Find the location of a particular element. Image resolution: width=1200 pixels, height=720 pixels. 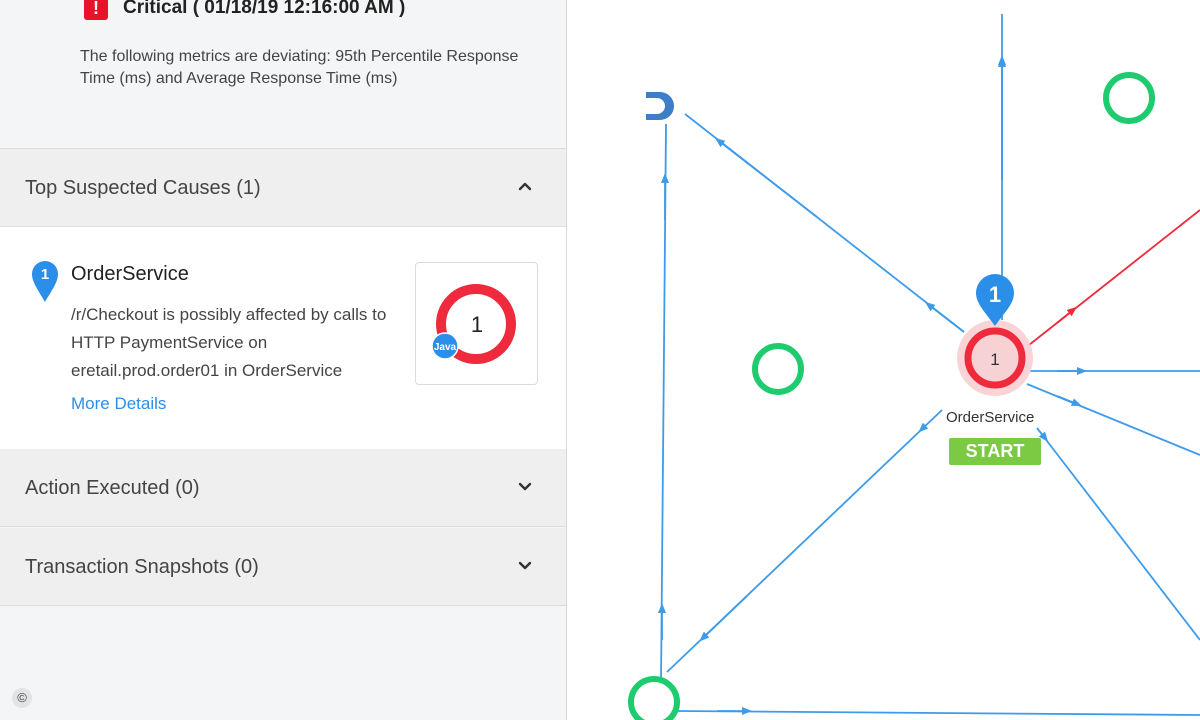

partial-node-icon is located at coordinates (660, 106).